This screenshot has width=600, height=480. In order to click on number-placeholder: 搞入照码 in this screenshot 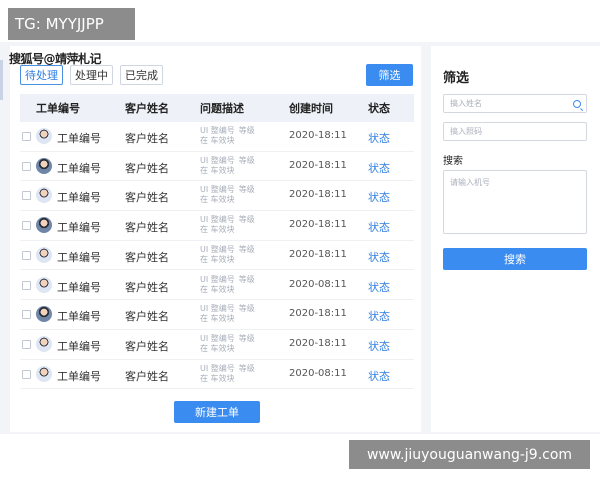, I will do `click(466, 131)`.